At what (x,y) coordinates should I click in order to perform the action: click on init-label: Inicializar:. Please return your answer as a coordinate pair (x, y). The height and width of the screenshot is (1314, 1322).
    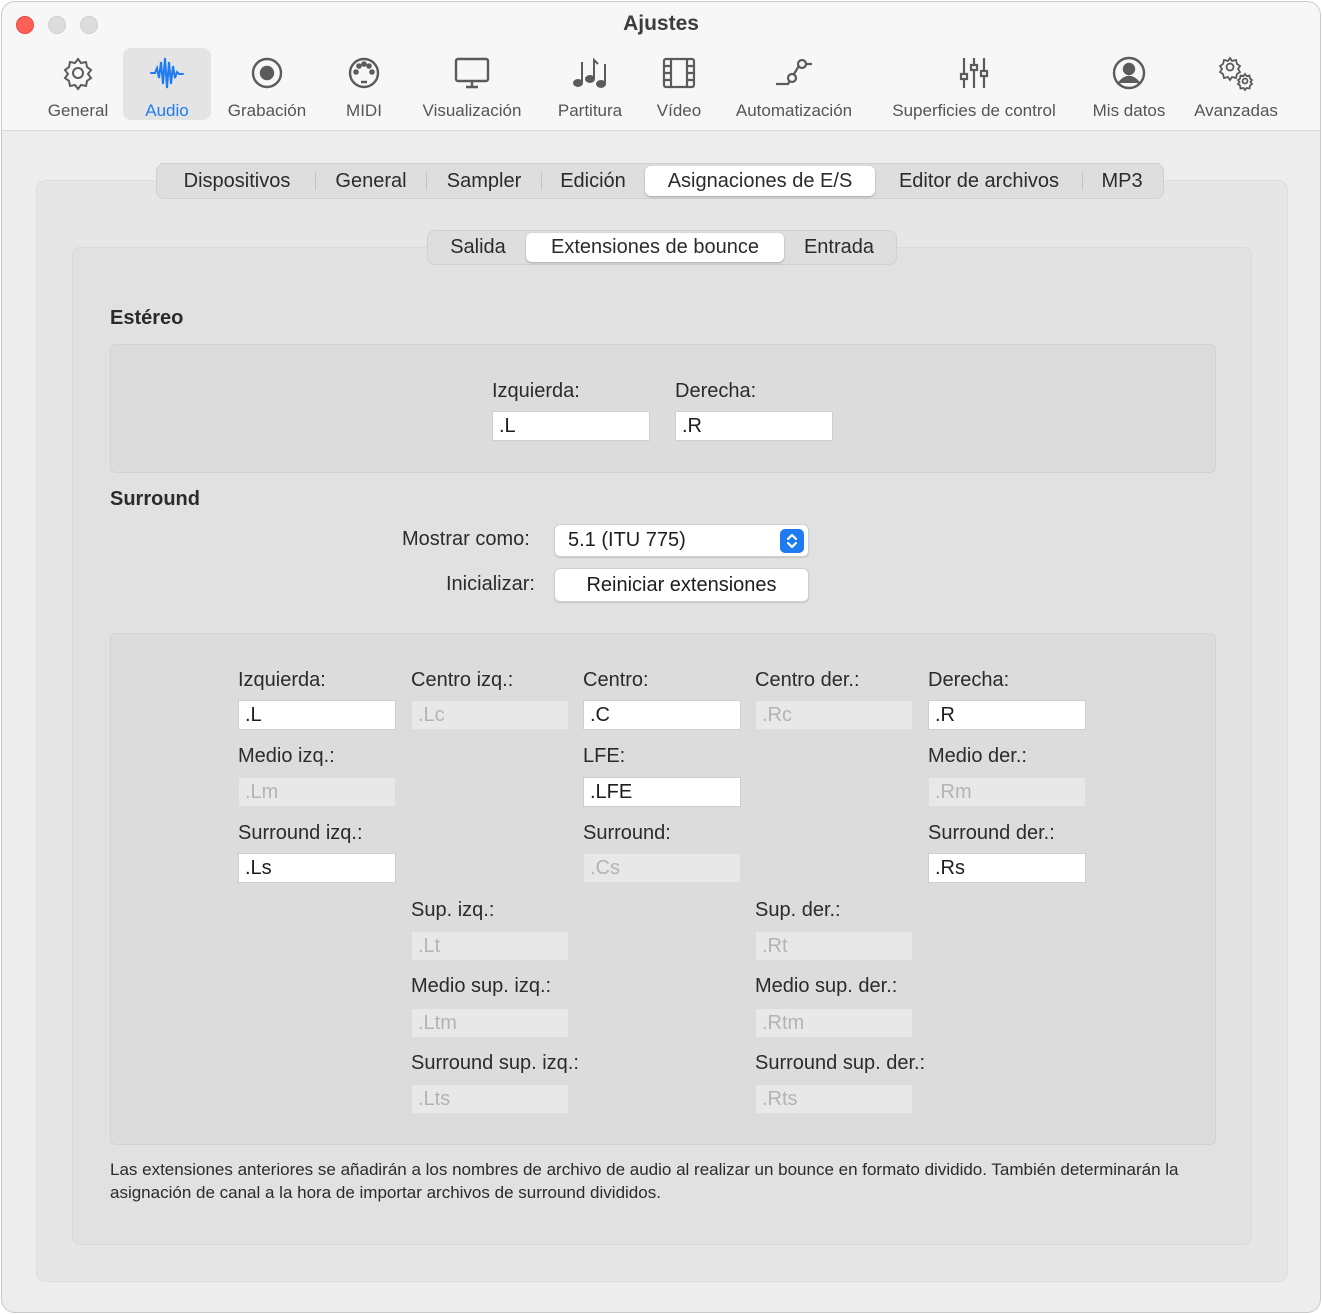
    Looking at the image, I should click on (490, 584).